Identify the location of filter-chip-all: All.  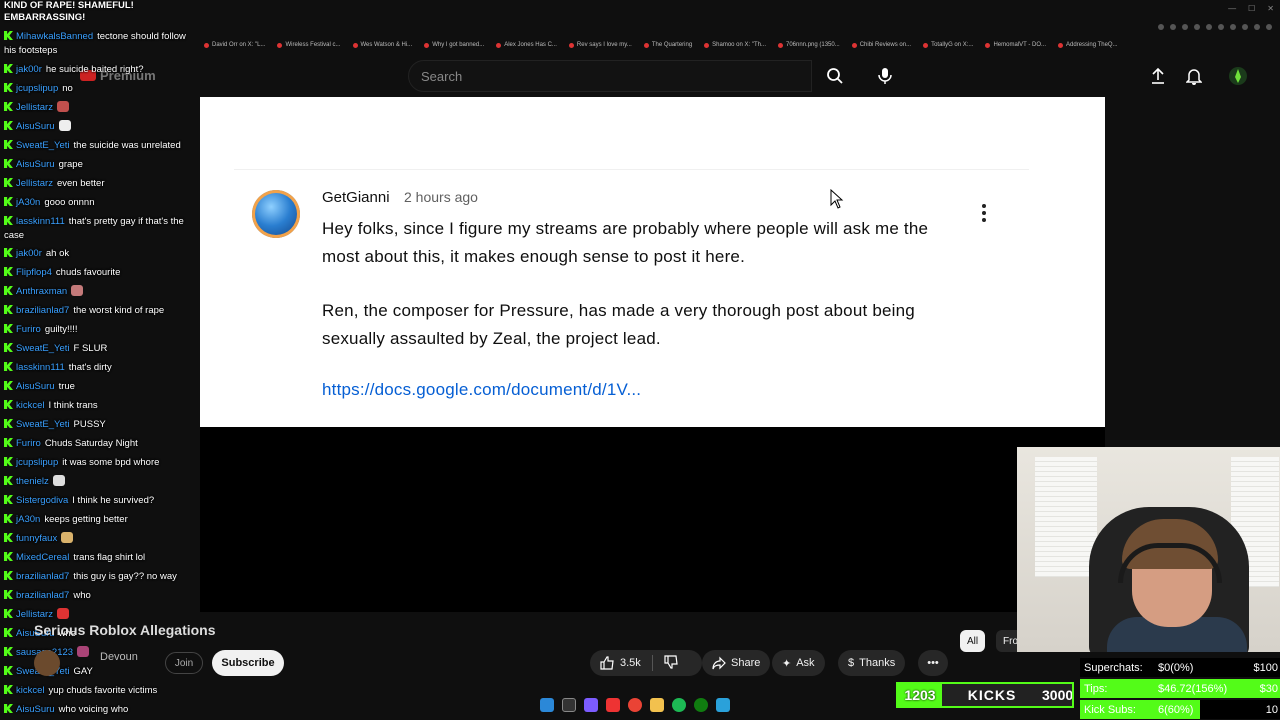
(973, 641).